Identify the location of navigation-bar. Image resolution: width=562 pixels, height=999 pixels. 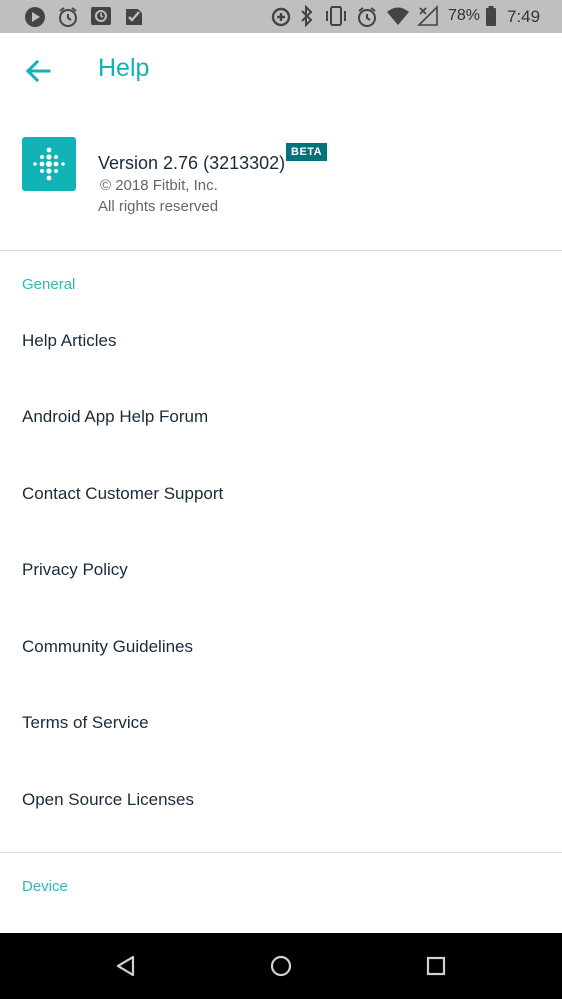
(281, 966).